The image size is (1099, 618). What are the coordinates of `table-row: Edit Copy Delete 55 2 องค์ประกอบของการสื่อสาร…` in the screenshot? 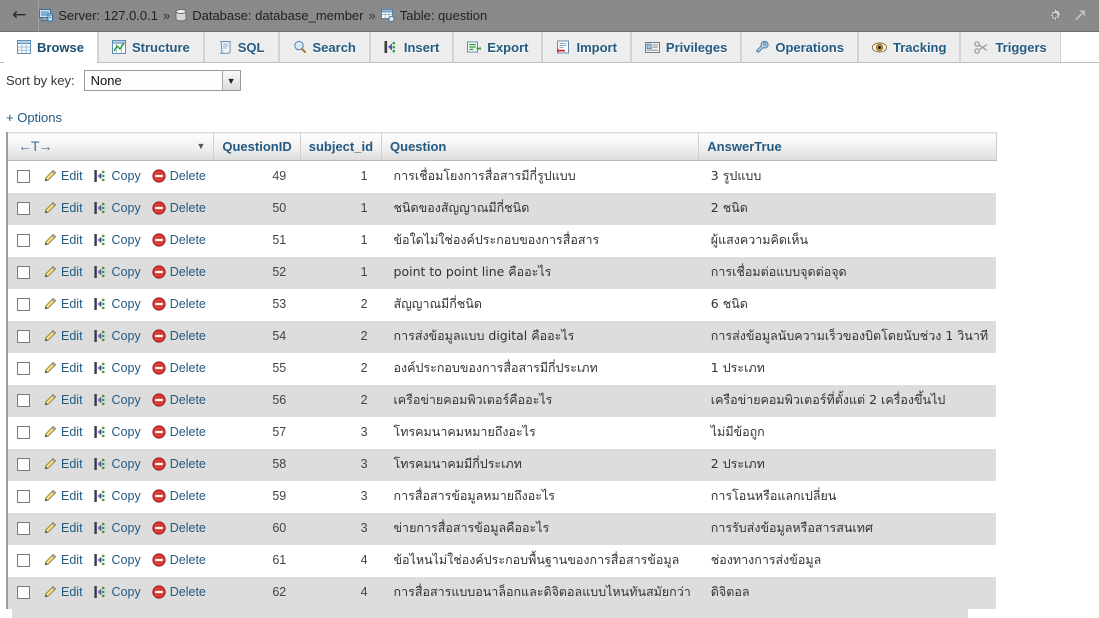 It's located at (501, 368).